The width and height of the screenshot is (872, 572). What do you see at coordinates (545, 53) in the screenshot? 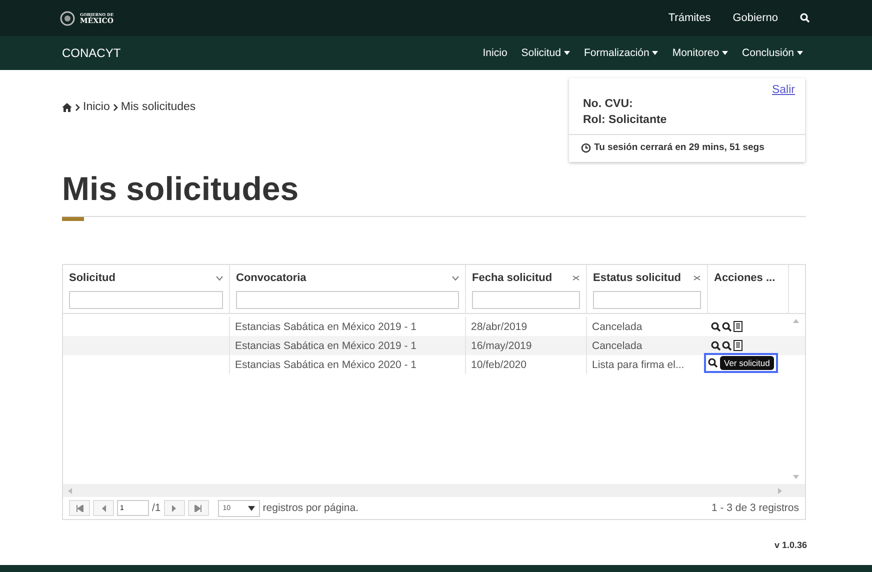
I see `nav-item: Solicitud` at bounding box center [545, 53].